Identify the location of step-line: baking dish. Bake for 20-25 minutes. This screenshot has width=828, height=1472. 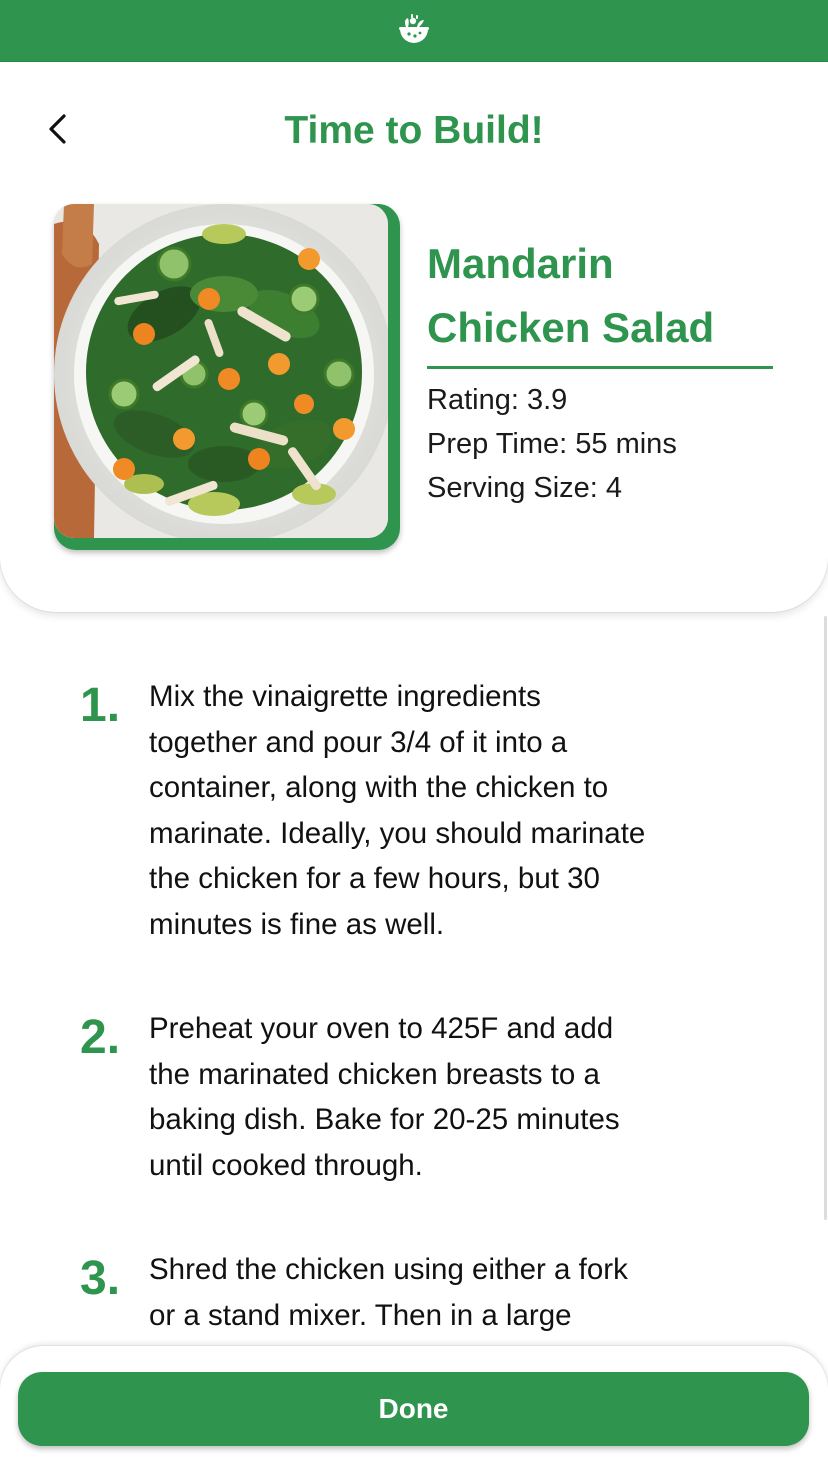
(384, 1120).